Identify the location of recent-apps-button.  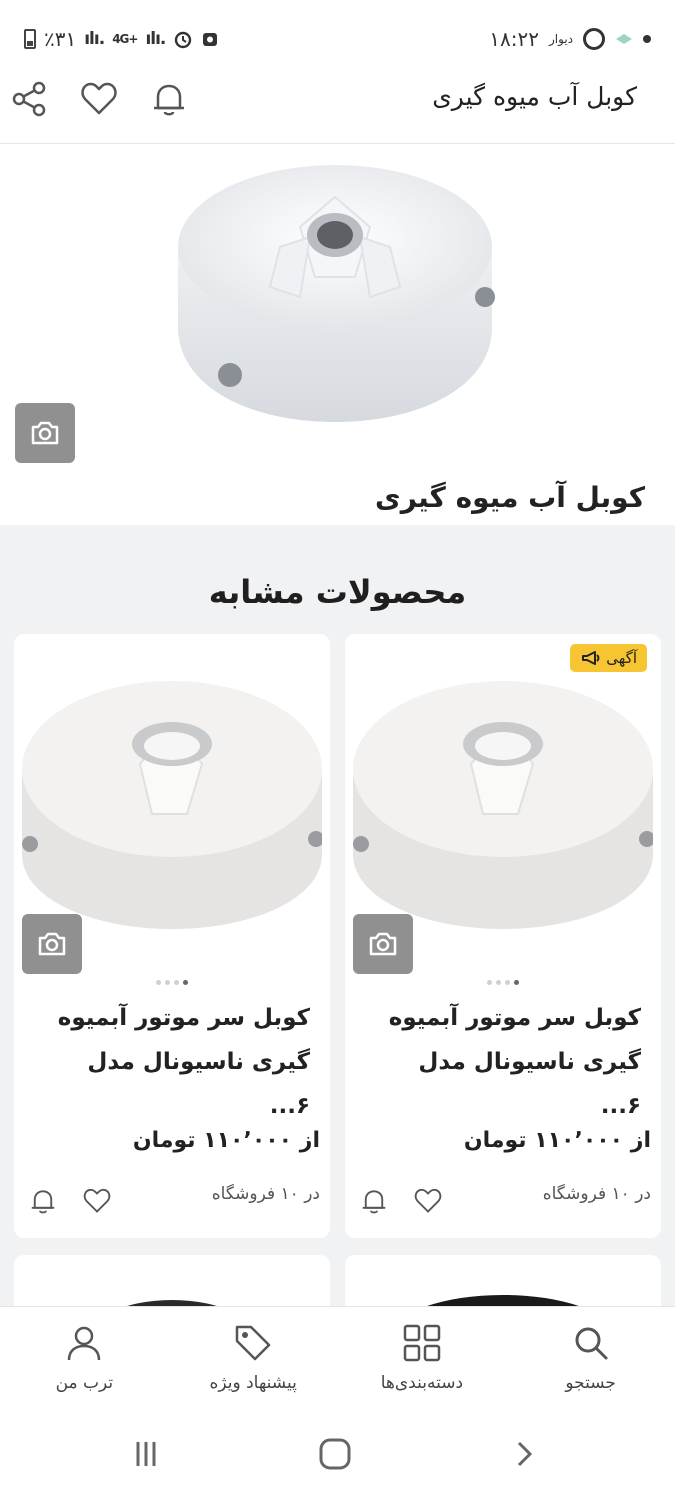
(146, 1454).